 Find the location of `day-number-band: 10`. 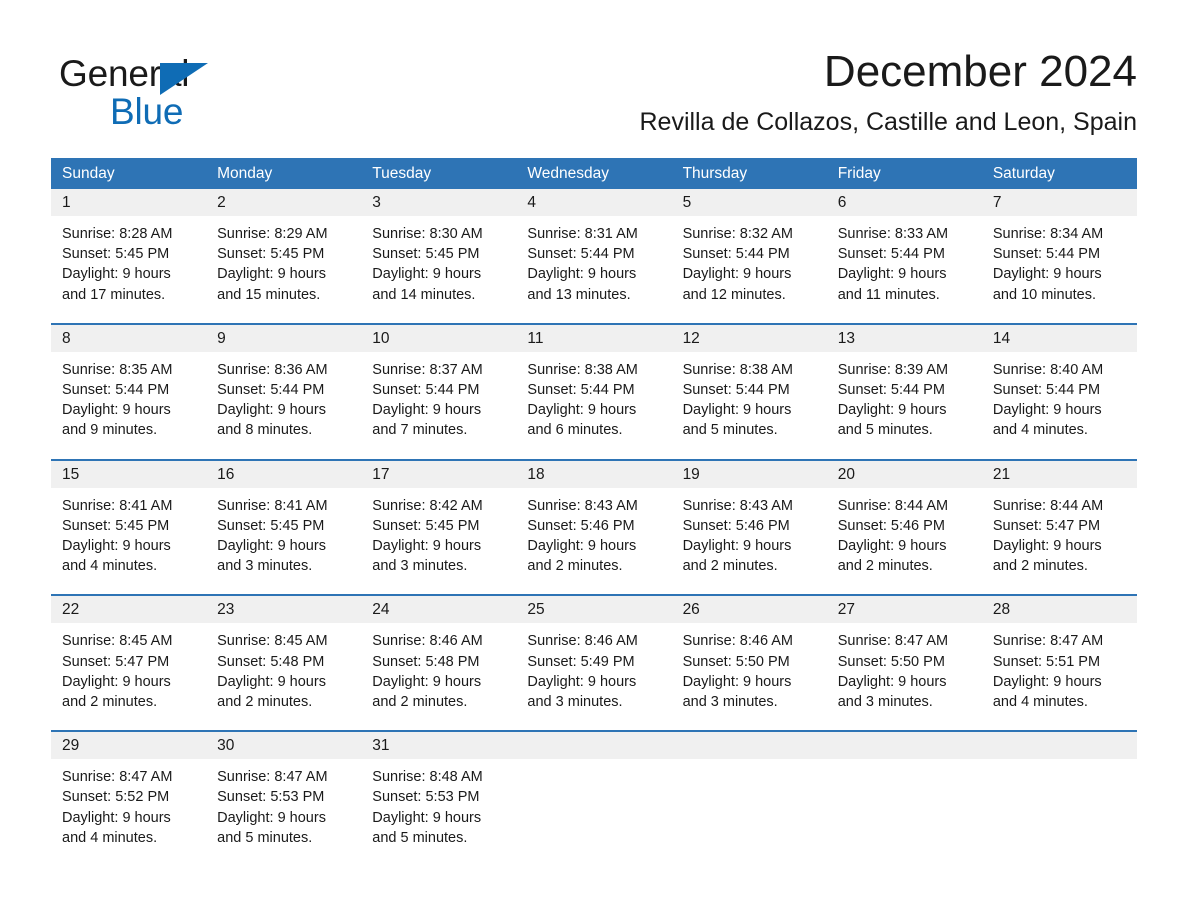

day-number-band: 10 is located at coordinates (439, 338).